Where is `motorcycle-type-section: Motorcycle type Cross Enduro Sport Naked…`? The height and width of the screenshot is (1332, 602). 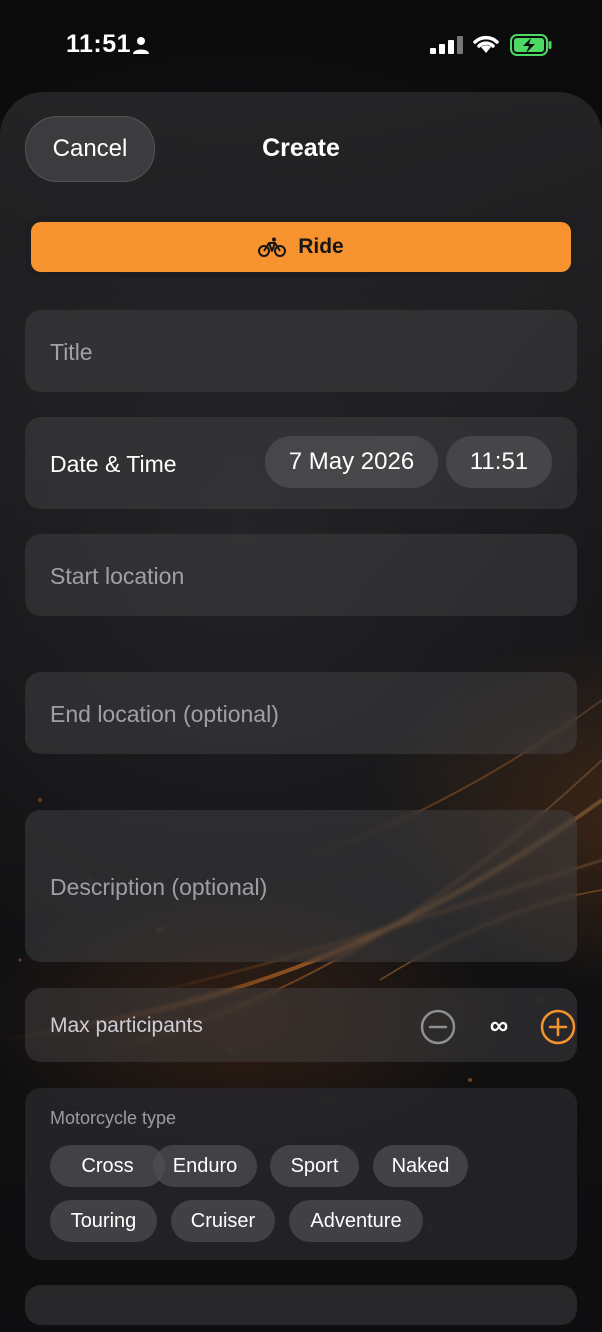 motorcycle-type-section: Motorcycle type Cross Enduro Sport Naked… is located at coordinates (301, 1174).